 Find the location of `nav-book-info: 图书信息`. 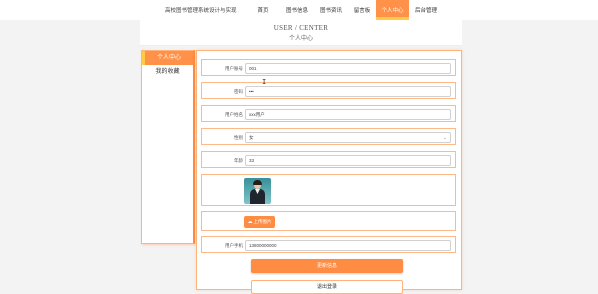

nav-book-info: 图书信息 is located at coordinates (297, 10).